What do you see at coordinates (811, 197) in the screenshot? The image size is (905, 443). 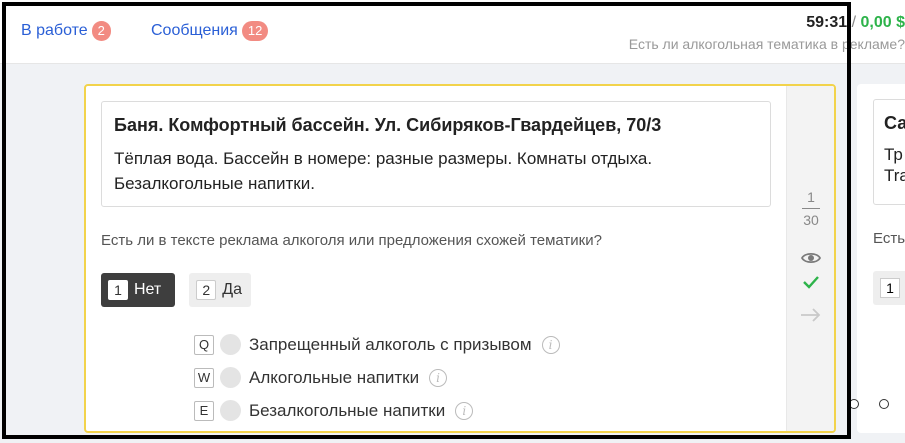 I see `counter-current: 1` at bounding box center [811, 197].